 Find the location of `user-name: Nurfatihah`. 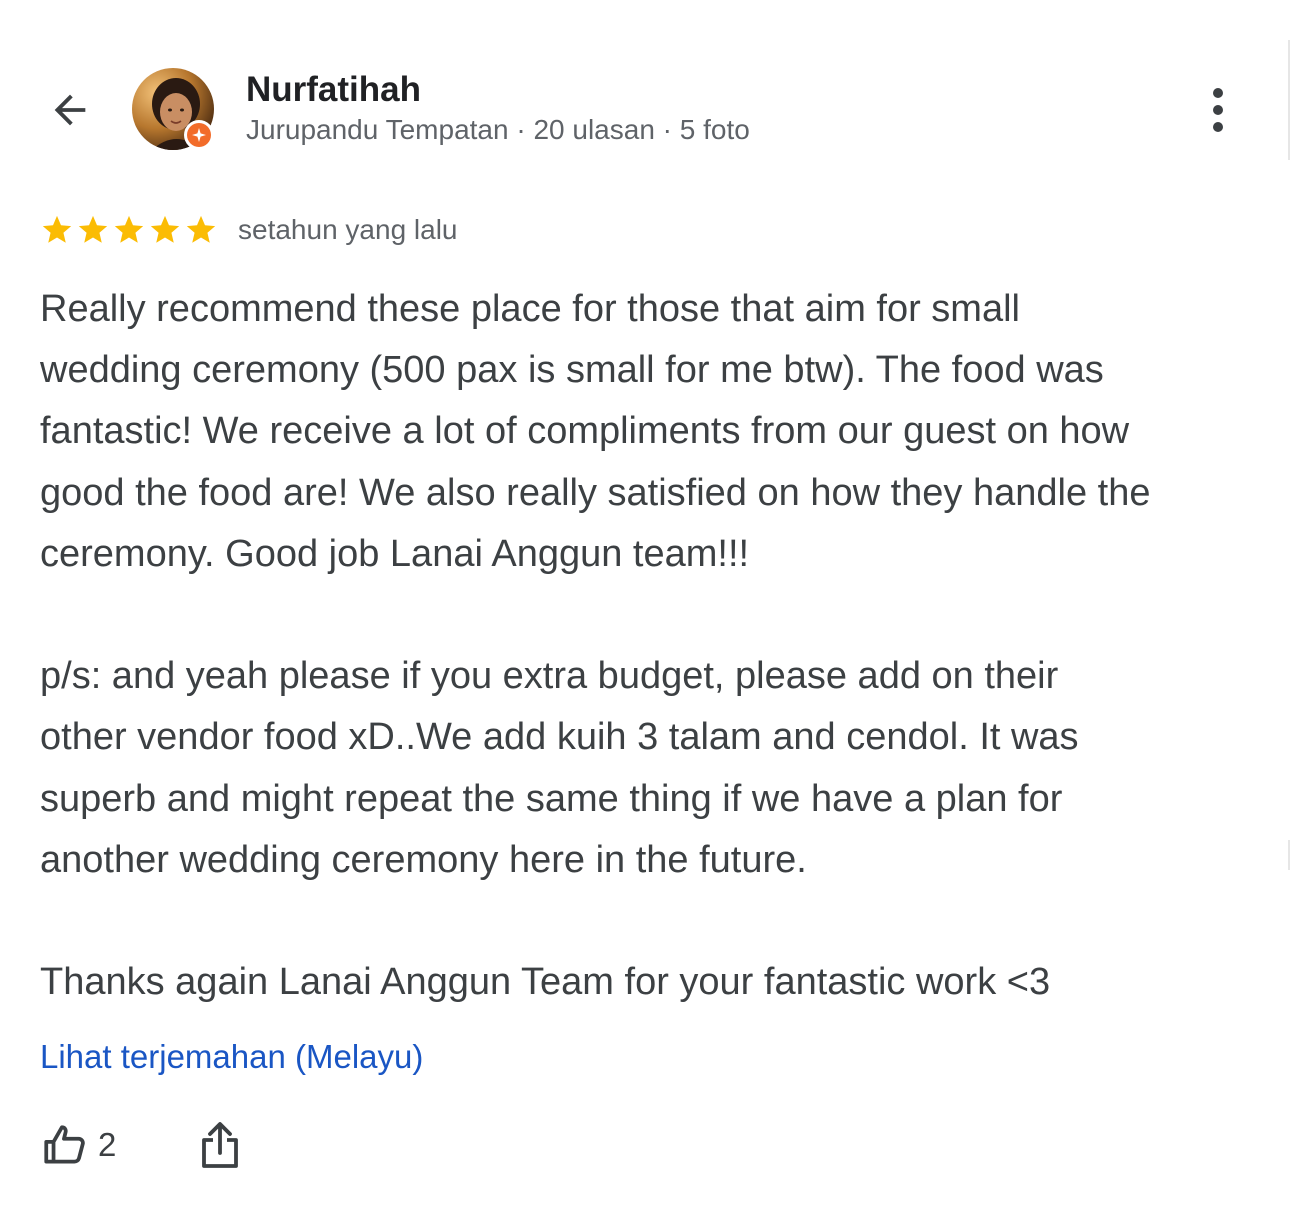

user-name: Nurfatihah is located at coordinates (333, 90).